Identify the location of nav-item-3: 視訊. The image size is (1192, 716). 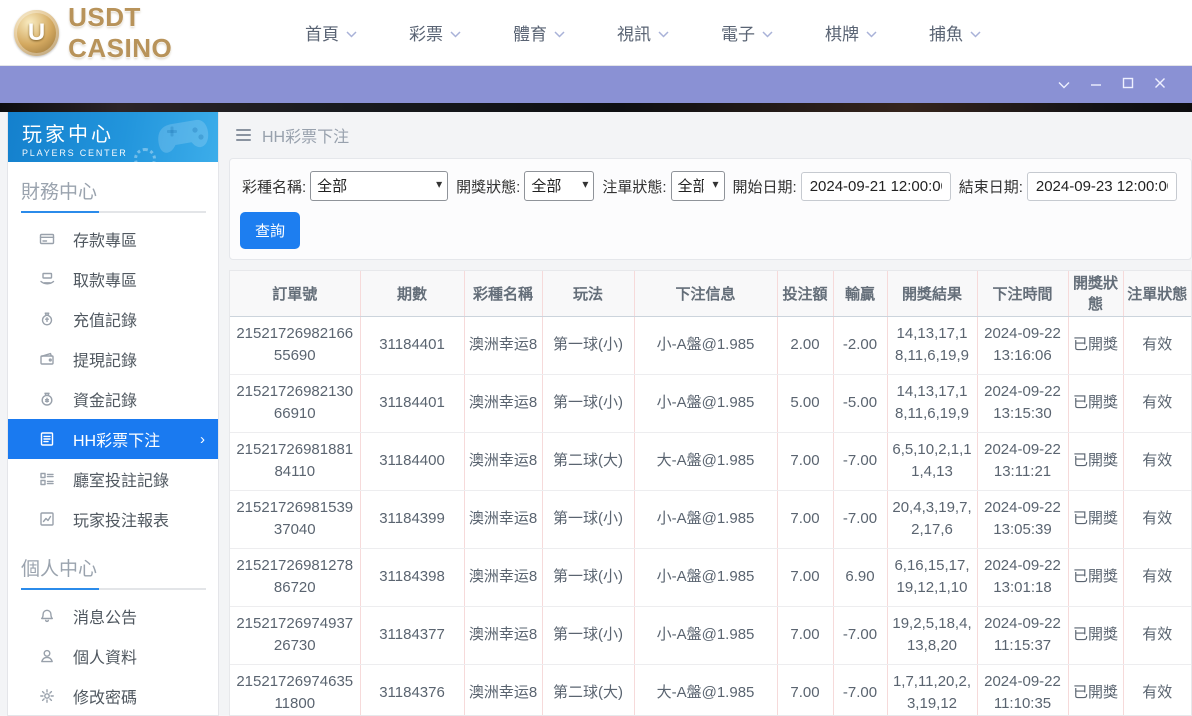
(643, 32).